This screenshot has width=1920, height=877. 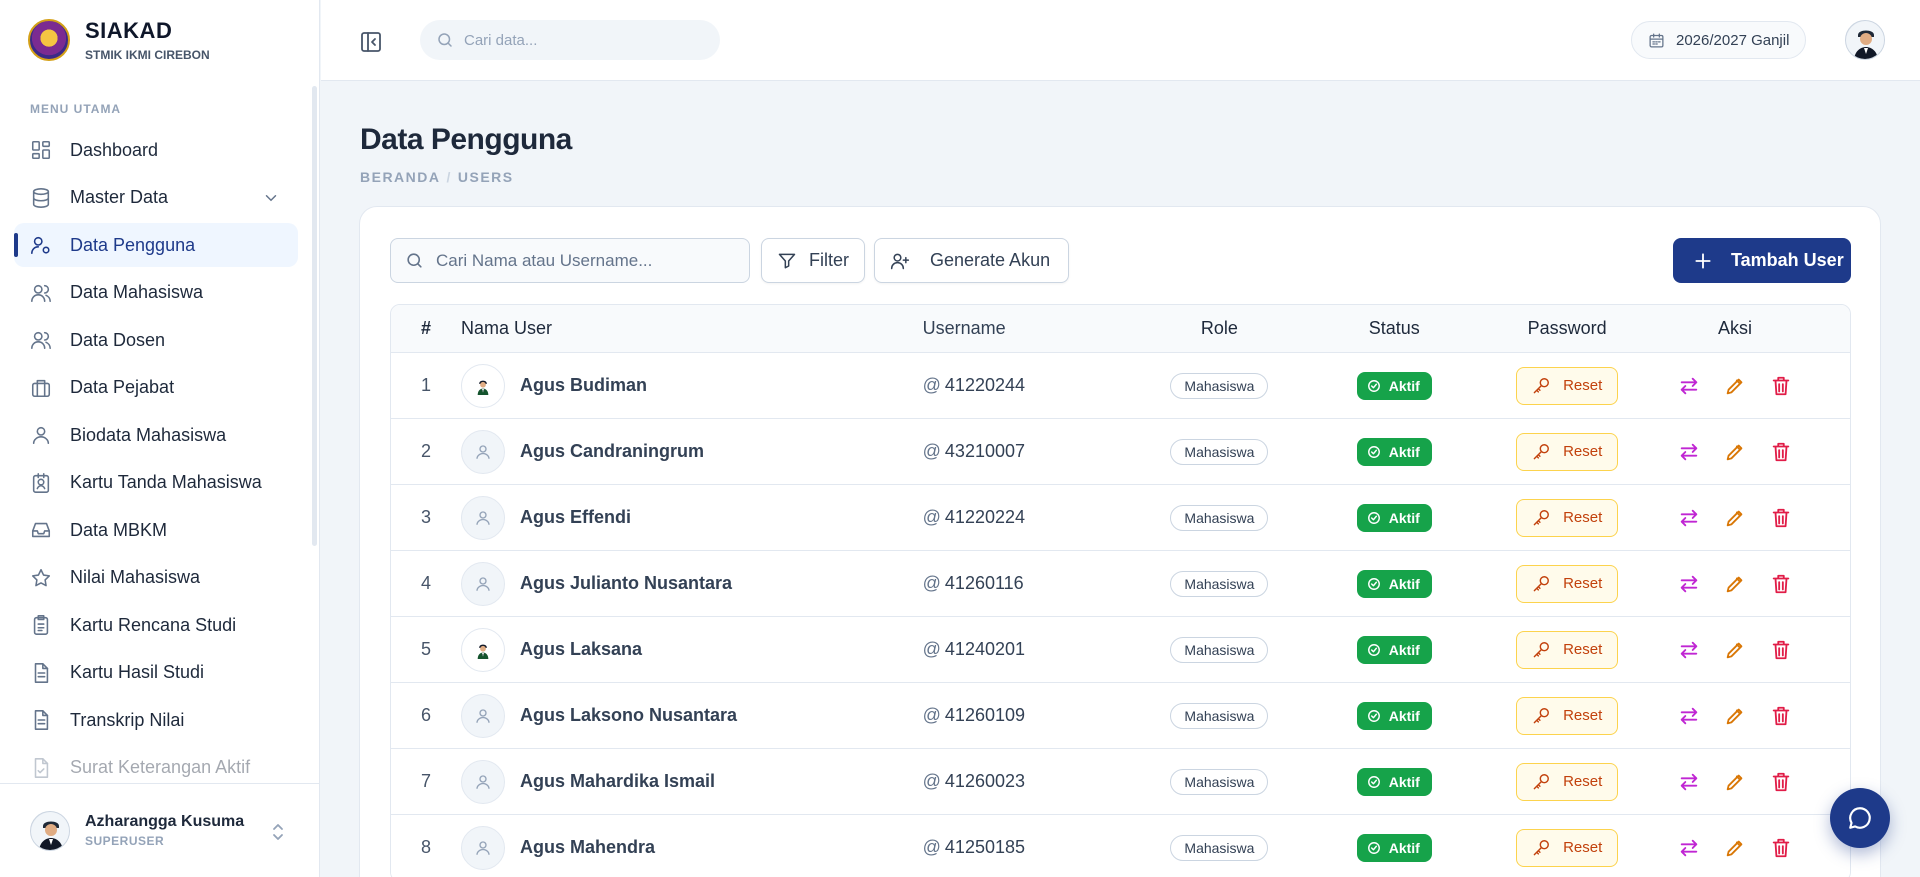 I want to click on sidebar-item-data-pengguna: Data Pengguna, so click(x=156, y=245).